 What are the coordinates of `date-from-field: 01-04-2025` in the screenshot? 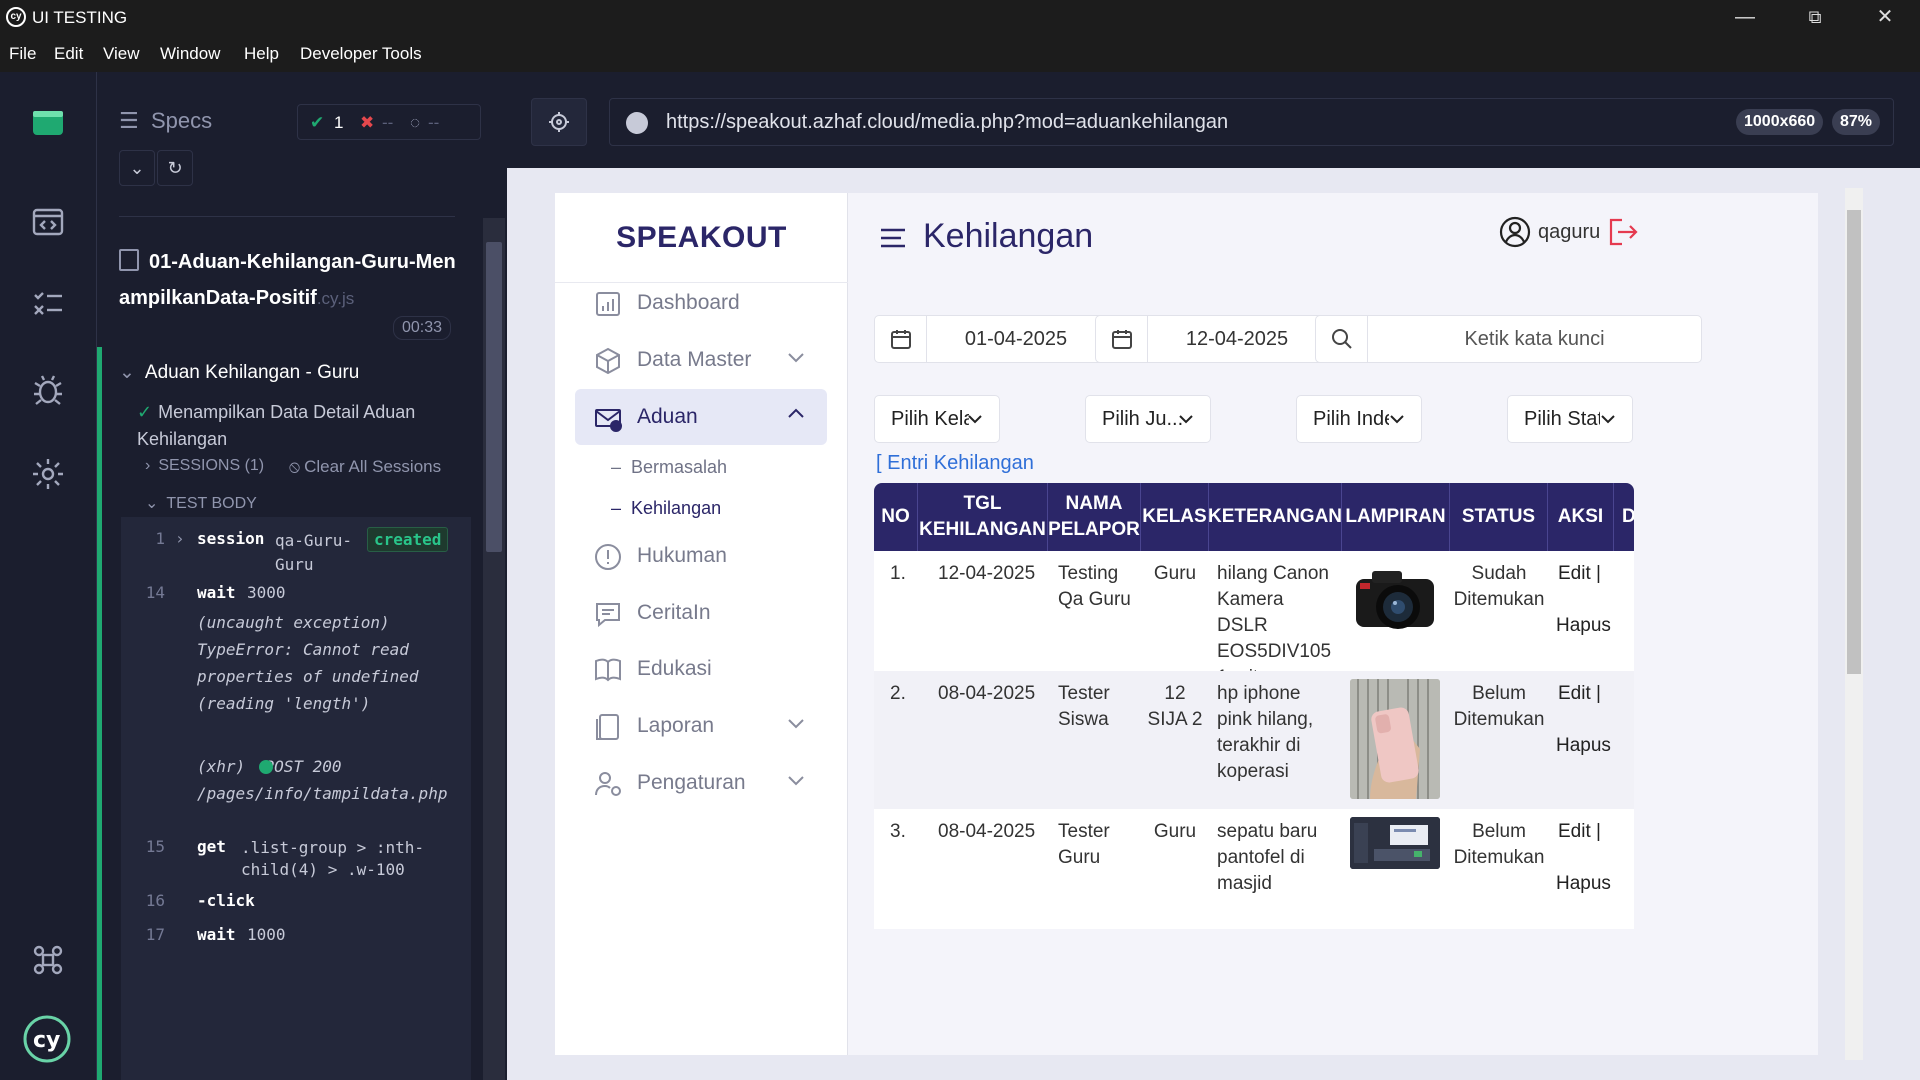 It's located at (990, 339).